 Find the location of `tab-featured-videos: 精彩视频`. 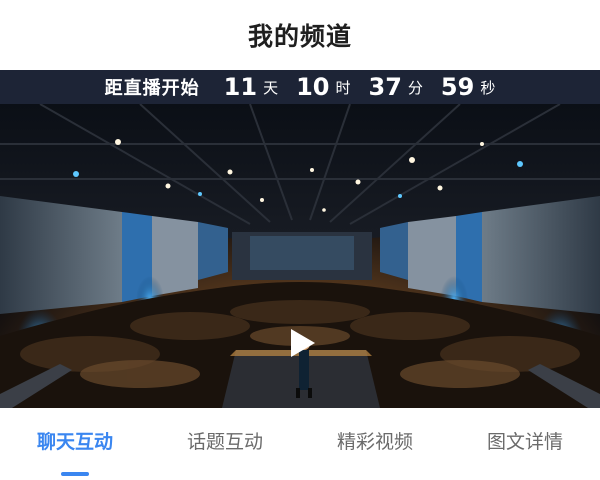

tab-featured-videos: 精彩视频 is located at coordinates (375, 444).